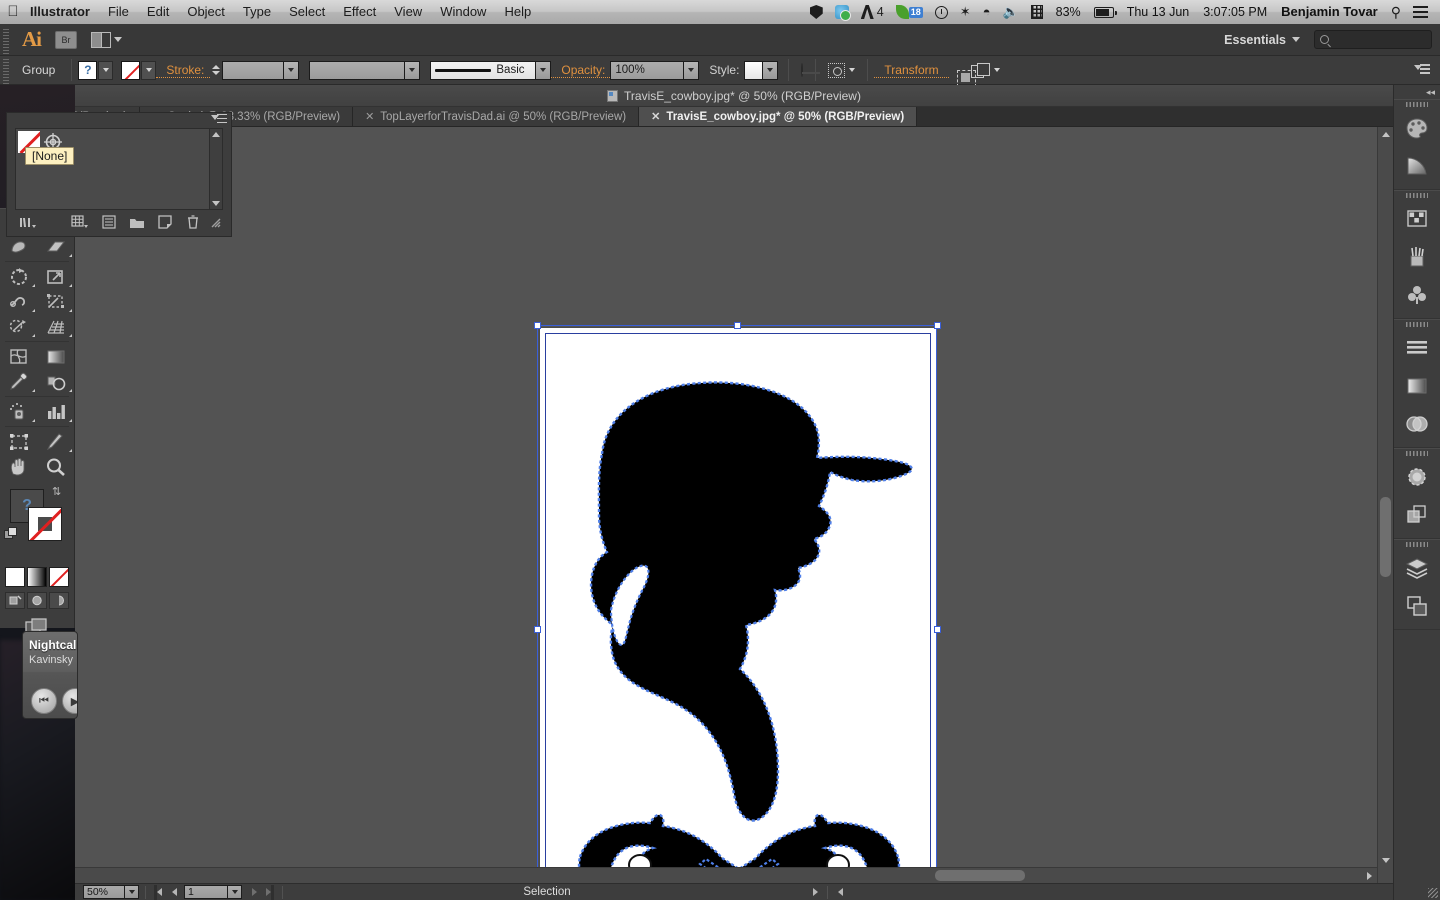  I want to click on default-fill-stroke-icon, so click(10, 533).